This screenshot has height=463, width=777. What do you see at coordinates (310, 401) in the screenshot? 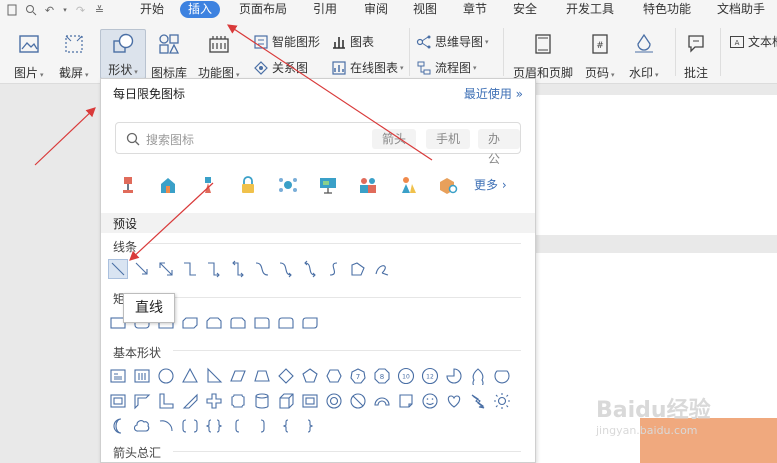
I see `bevel-shape` at bounding box center [310, 401].